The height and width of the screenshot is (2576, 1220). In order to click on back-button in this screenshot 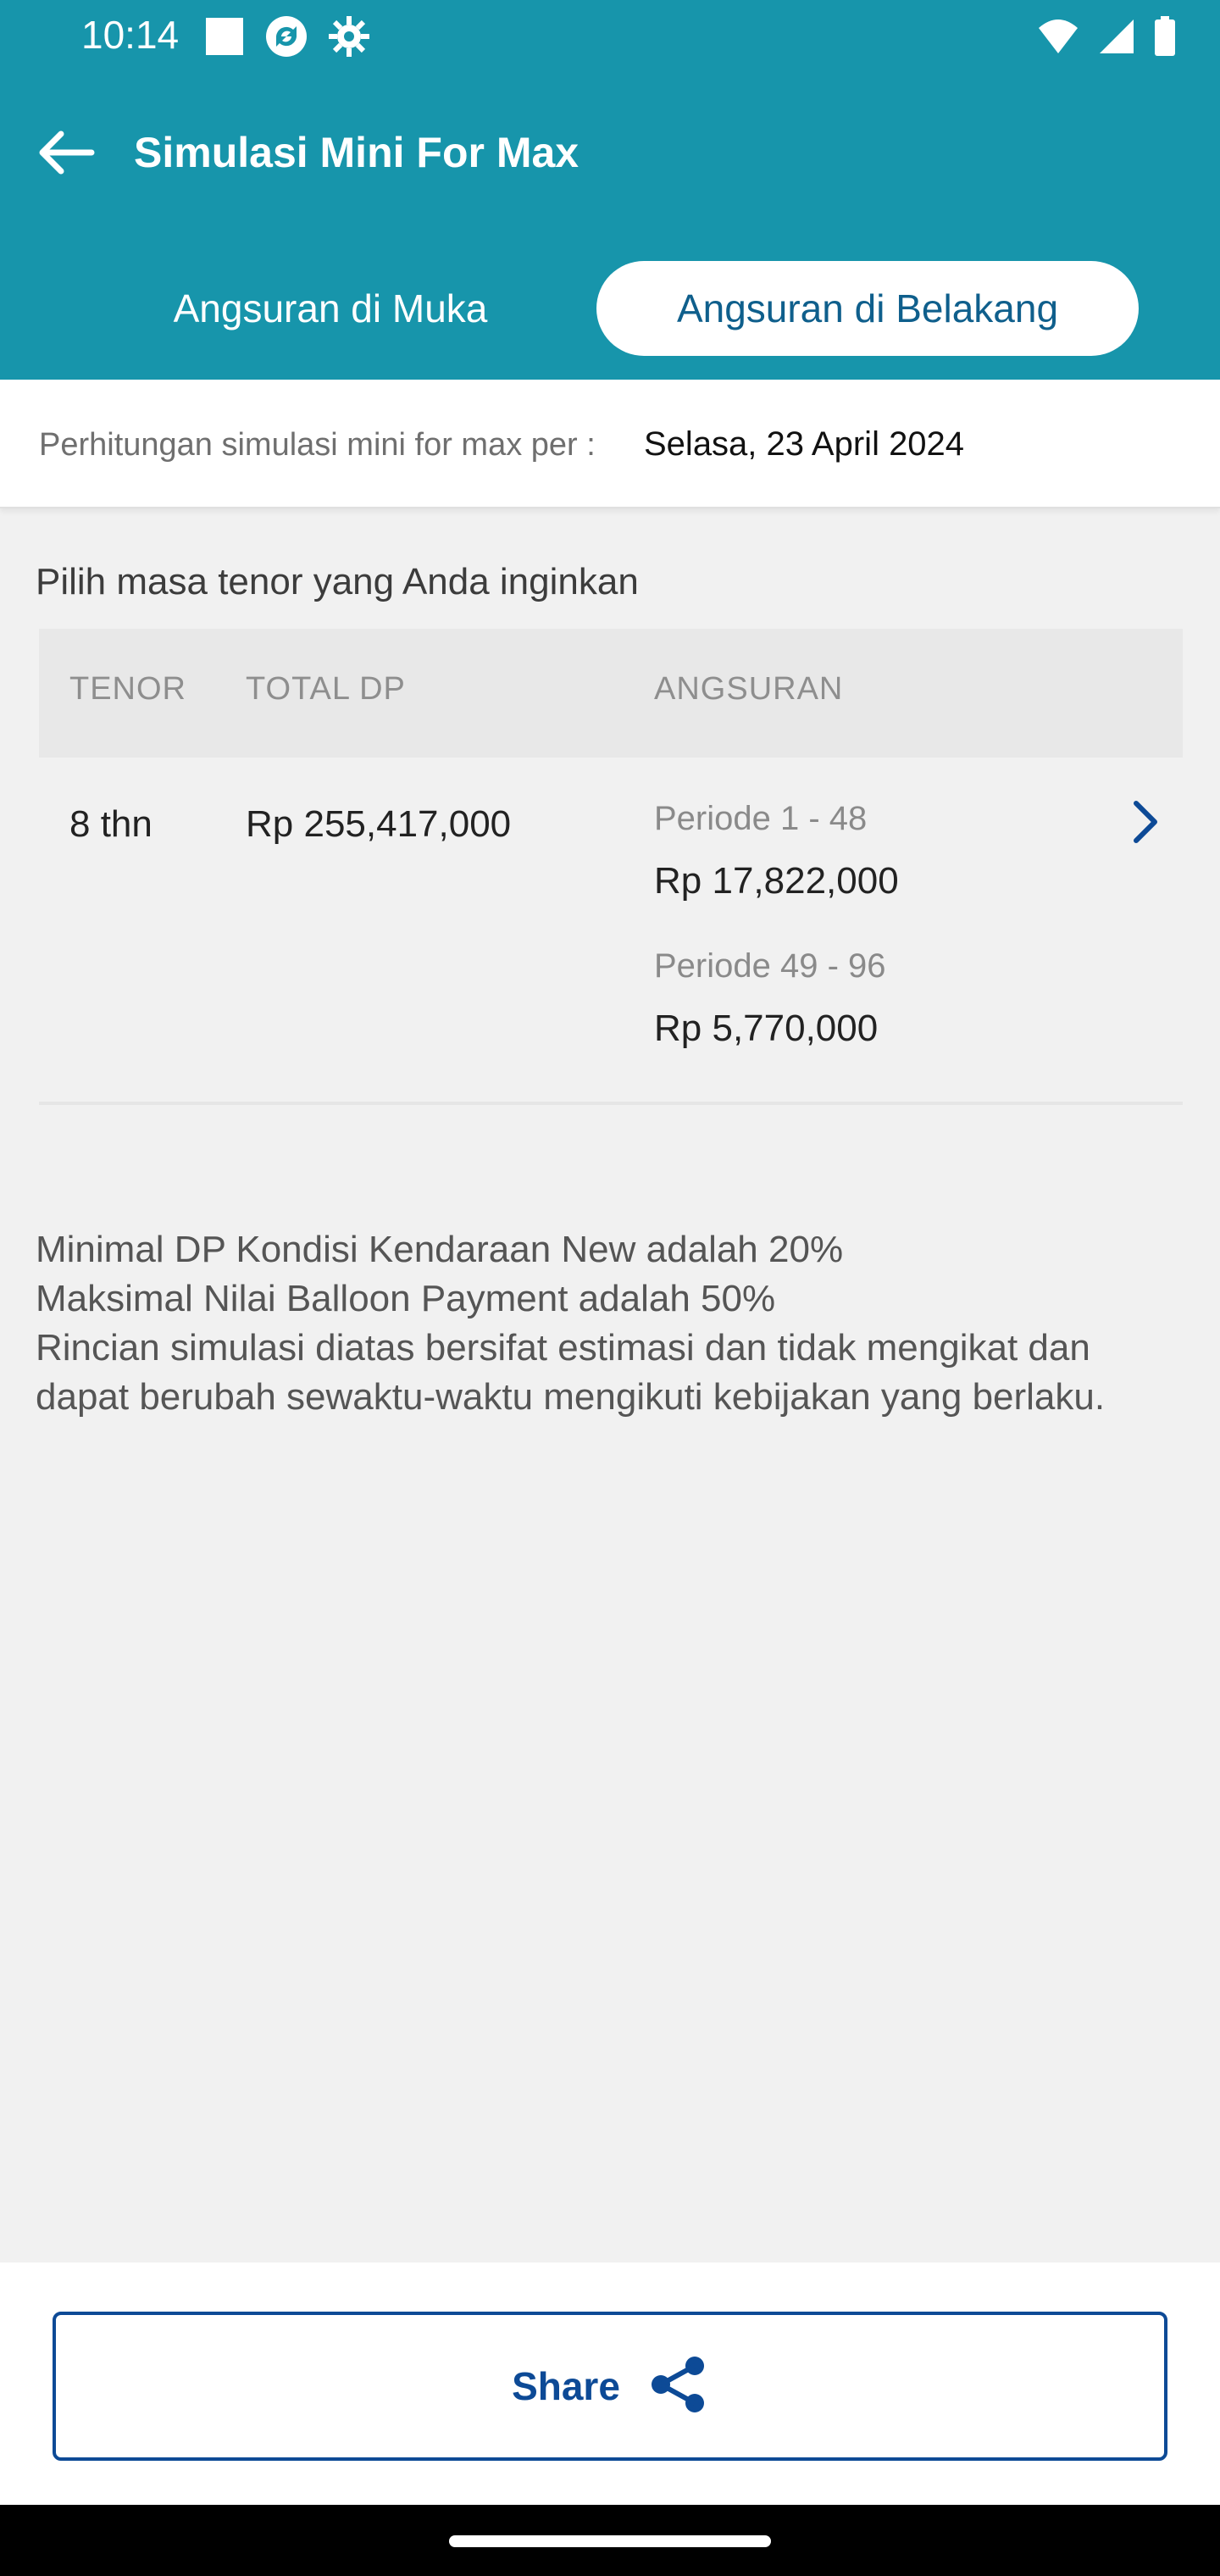, I will do `click(66, 154)`.